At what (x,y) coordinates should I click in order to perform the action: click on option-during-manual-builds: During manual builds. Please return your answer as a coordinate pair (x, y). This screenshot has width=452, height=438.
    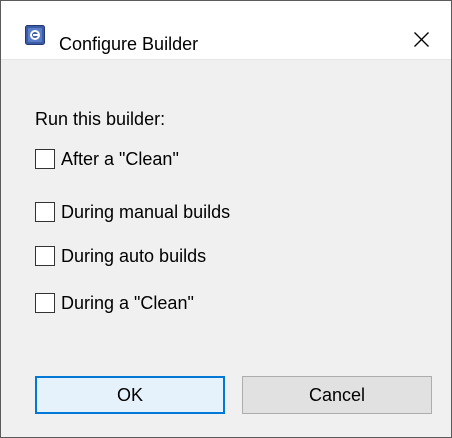
    Looking at the image, I should click on (132, 212).